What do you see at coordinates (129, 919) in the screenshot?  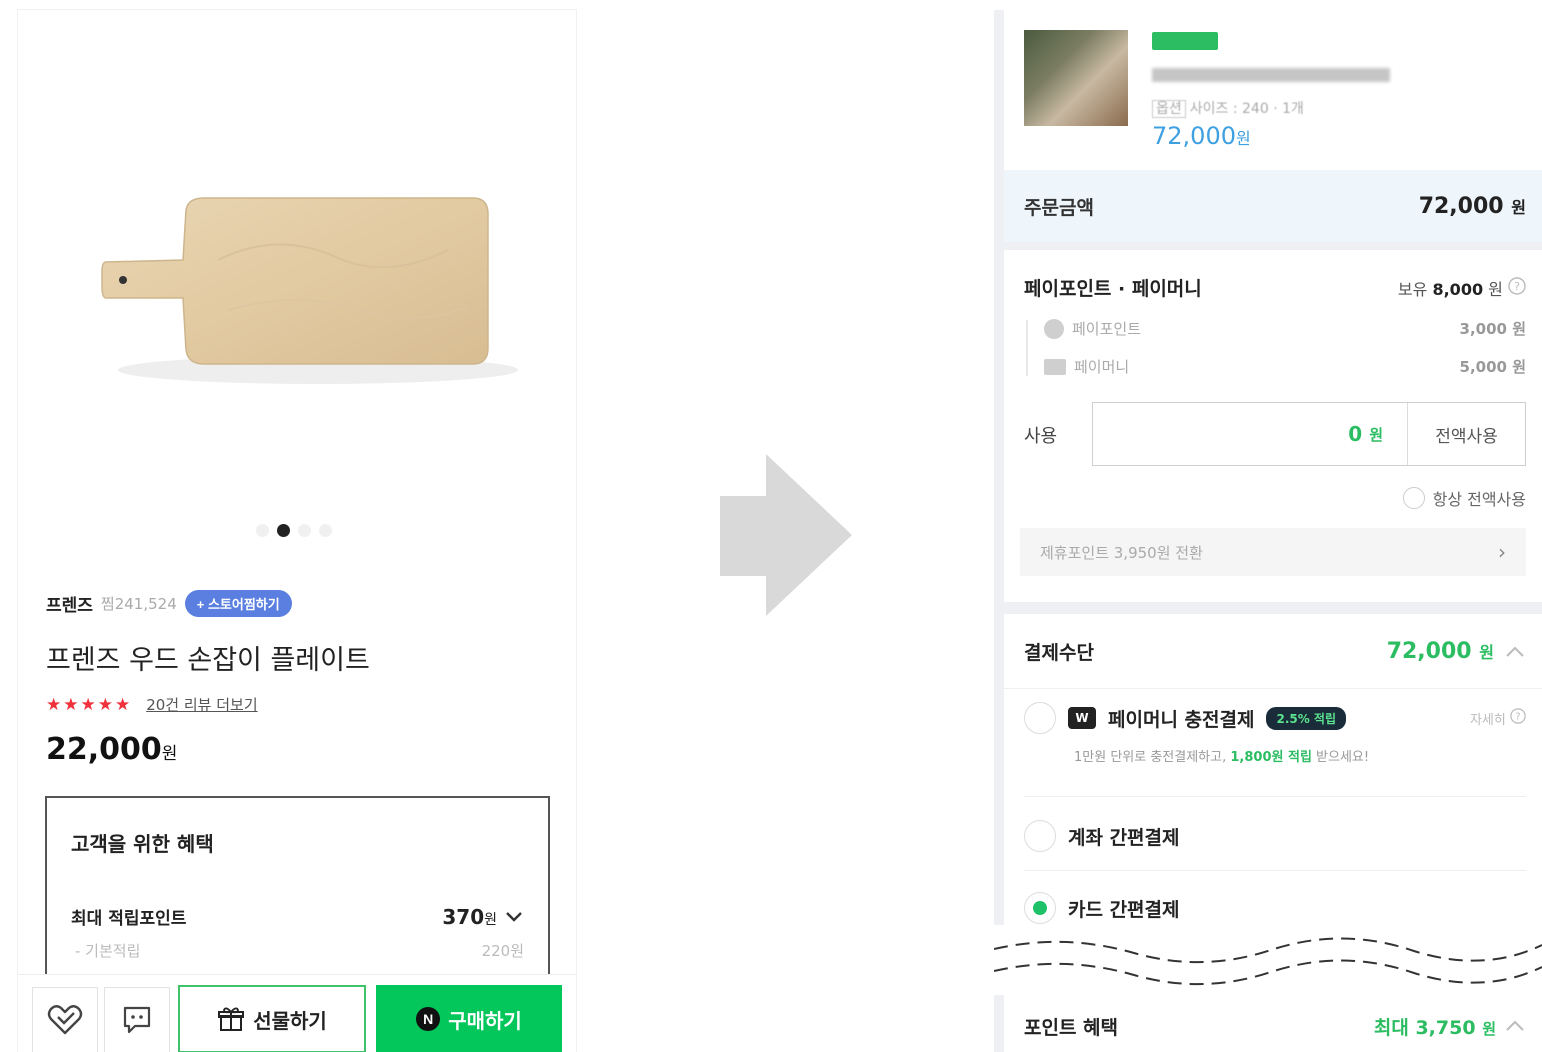 I see `max-point-label: 최대 적립포인트` at bounding box center [129, 919].